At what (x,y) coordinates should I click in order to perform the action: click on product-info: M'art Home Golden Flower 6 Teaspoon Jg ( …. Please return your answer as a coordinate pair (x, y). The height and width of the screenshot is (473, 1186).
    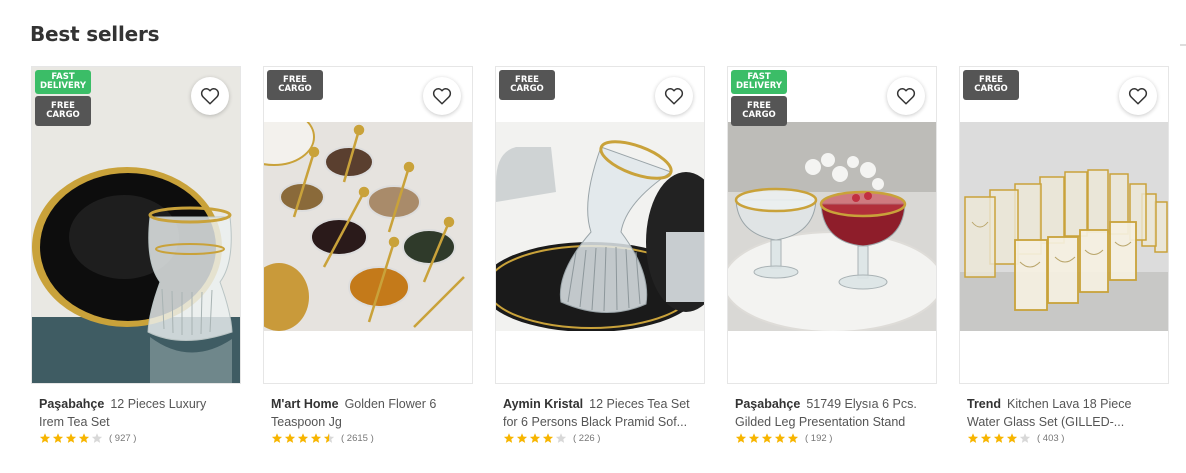
    Looking at the image, I should click on (368, 414).